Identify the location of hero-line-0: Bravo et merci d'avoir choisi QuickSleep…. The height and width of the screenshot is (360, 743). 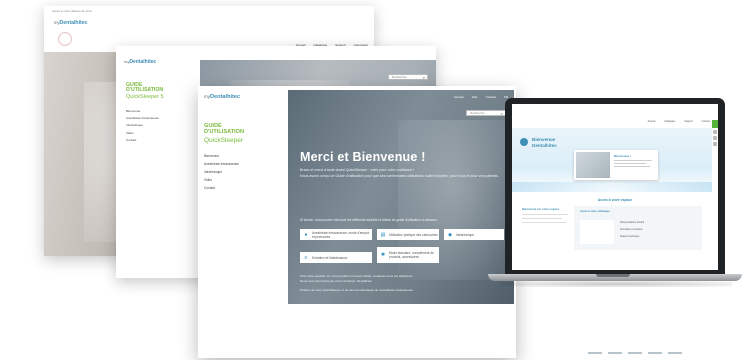
(357, 170).